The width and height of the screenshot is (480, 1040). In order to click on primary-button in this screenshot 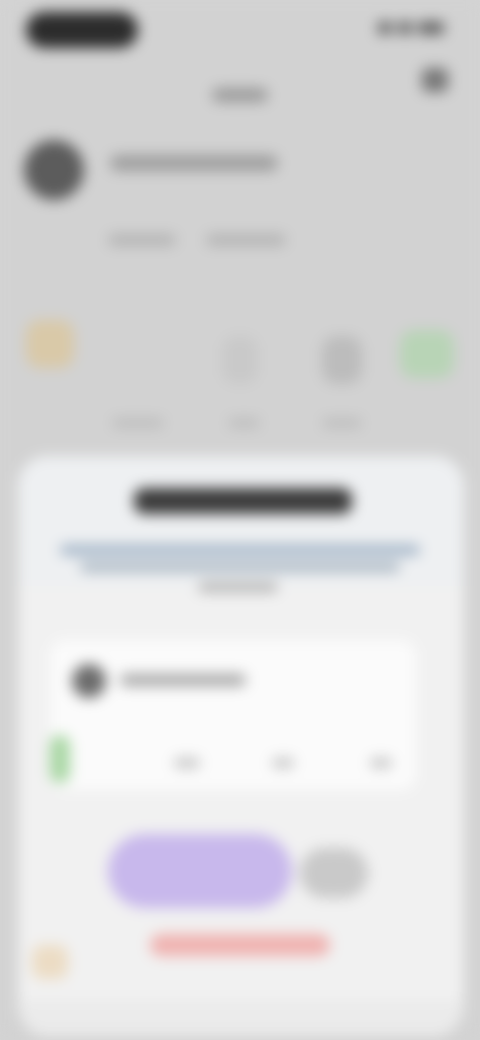, I will do `click(200, 871)`.